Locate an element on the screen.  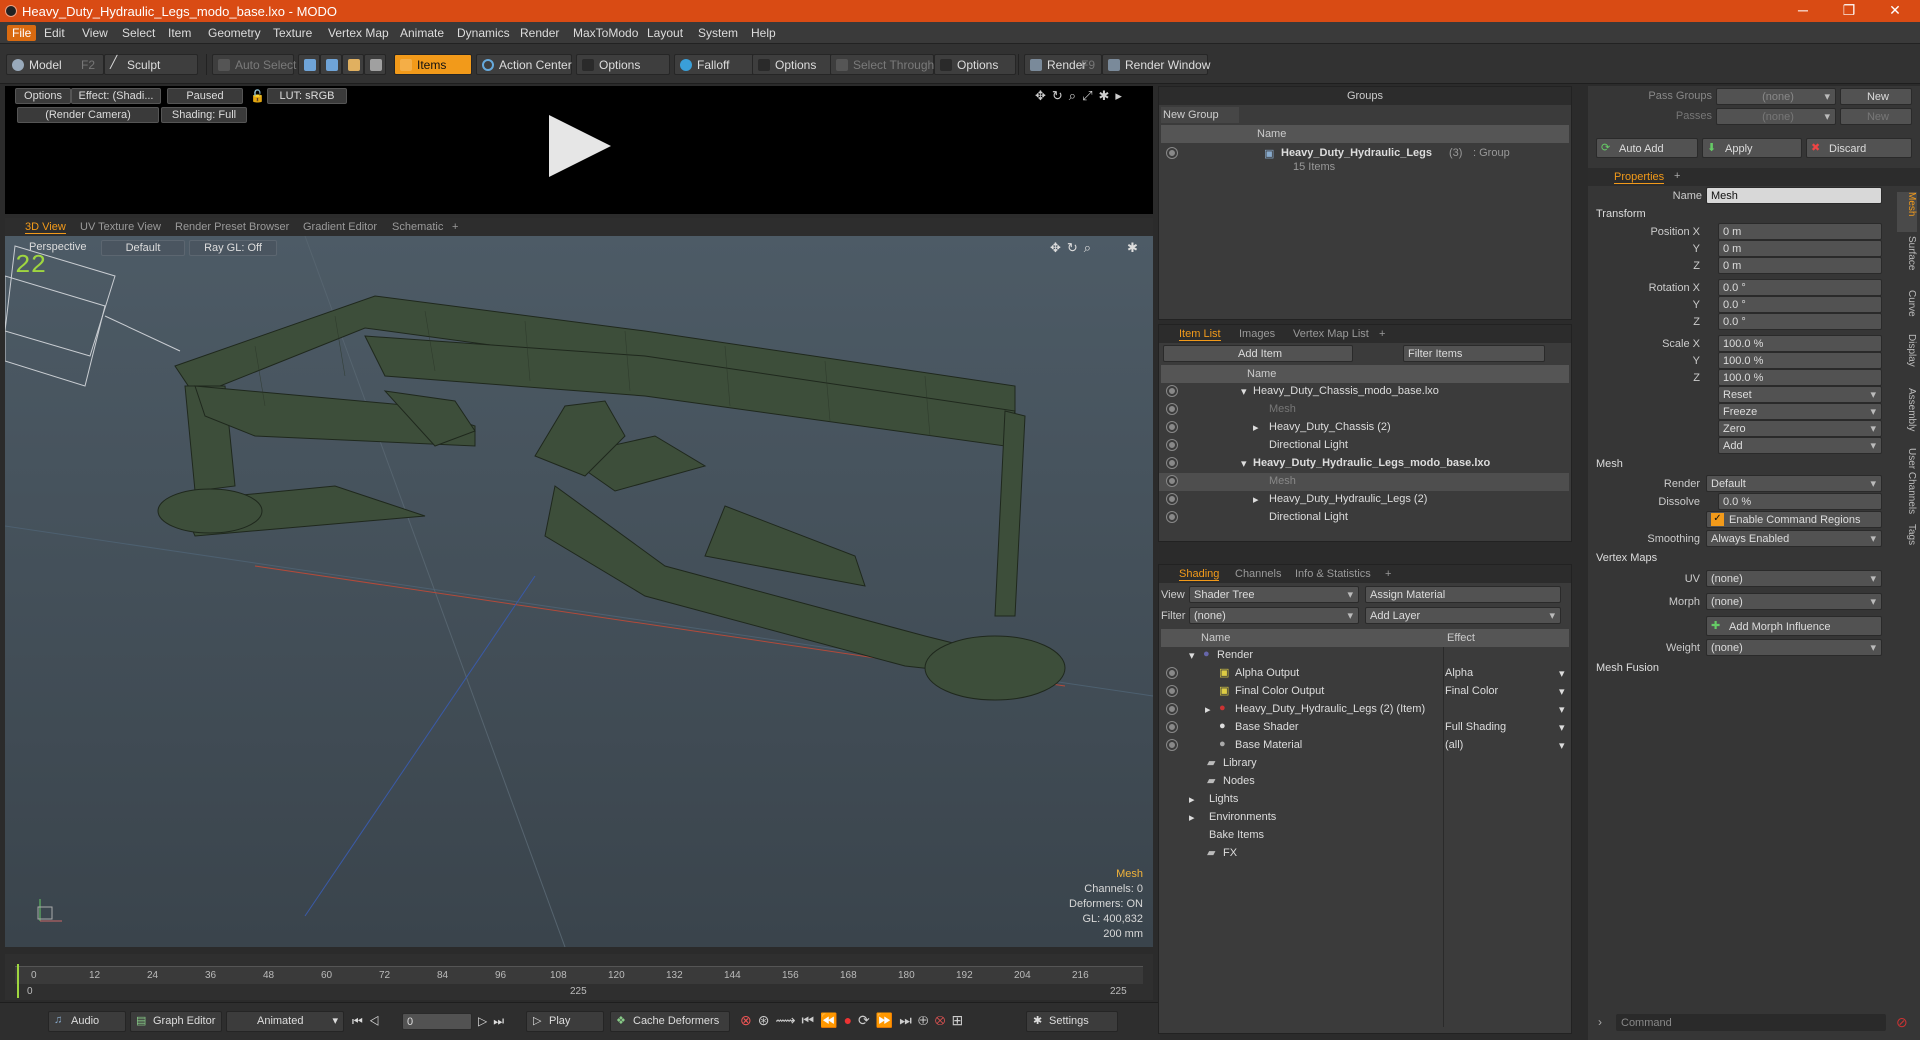
shader-row: ▰ Library is located at coordinates (1364, 764).